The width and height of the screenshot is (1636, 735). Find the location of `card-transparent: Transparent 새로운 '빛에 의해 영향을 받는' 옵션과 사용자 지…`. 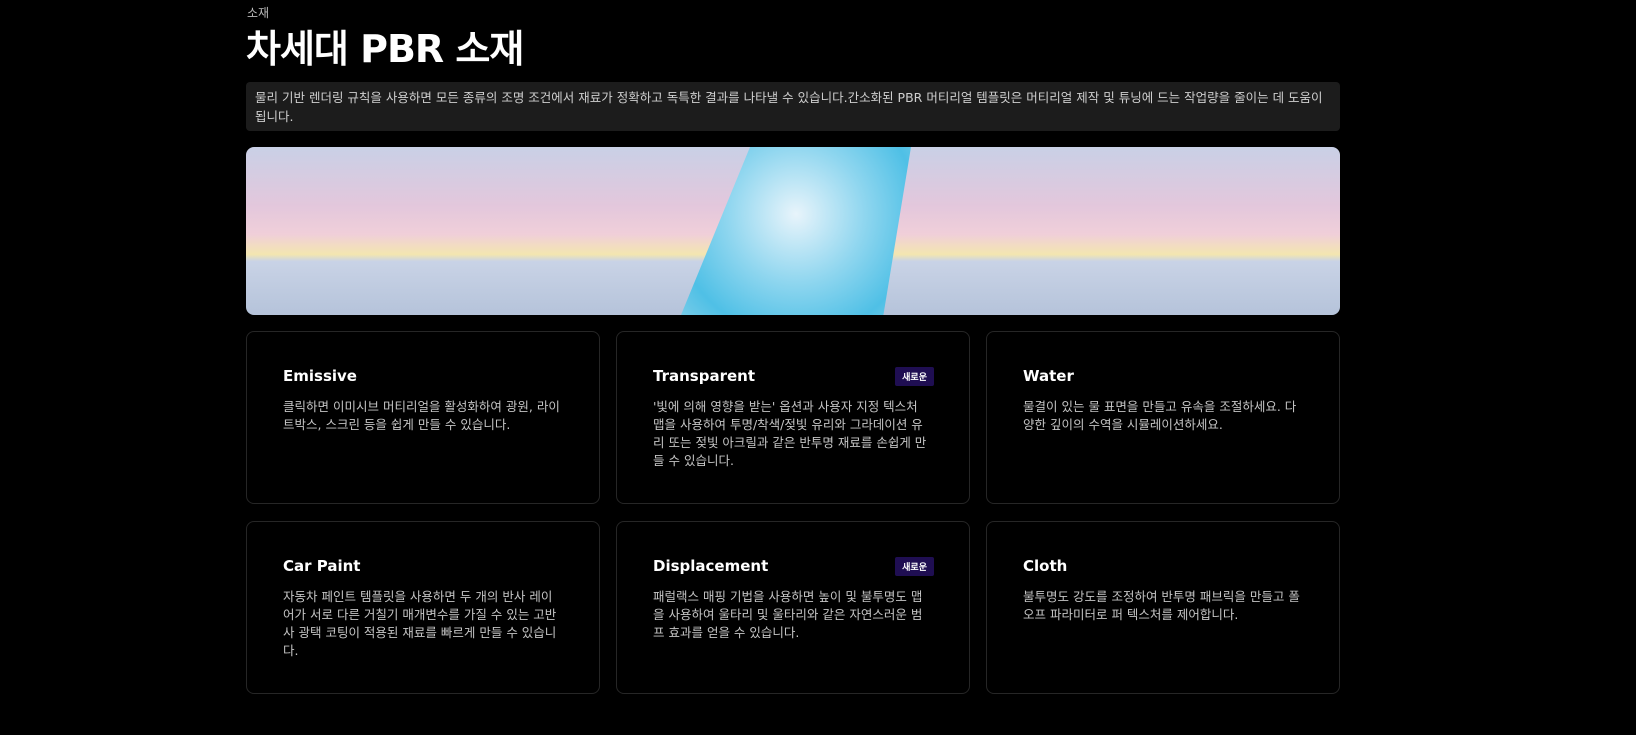

card-transparent: Transparent 새로운 '빛에 의해 영향을 받는' 옵션과 사용자 지… is located at coordinates (793, 417).